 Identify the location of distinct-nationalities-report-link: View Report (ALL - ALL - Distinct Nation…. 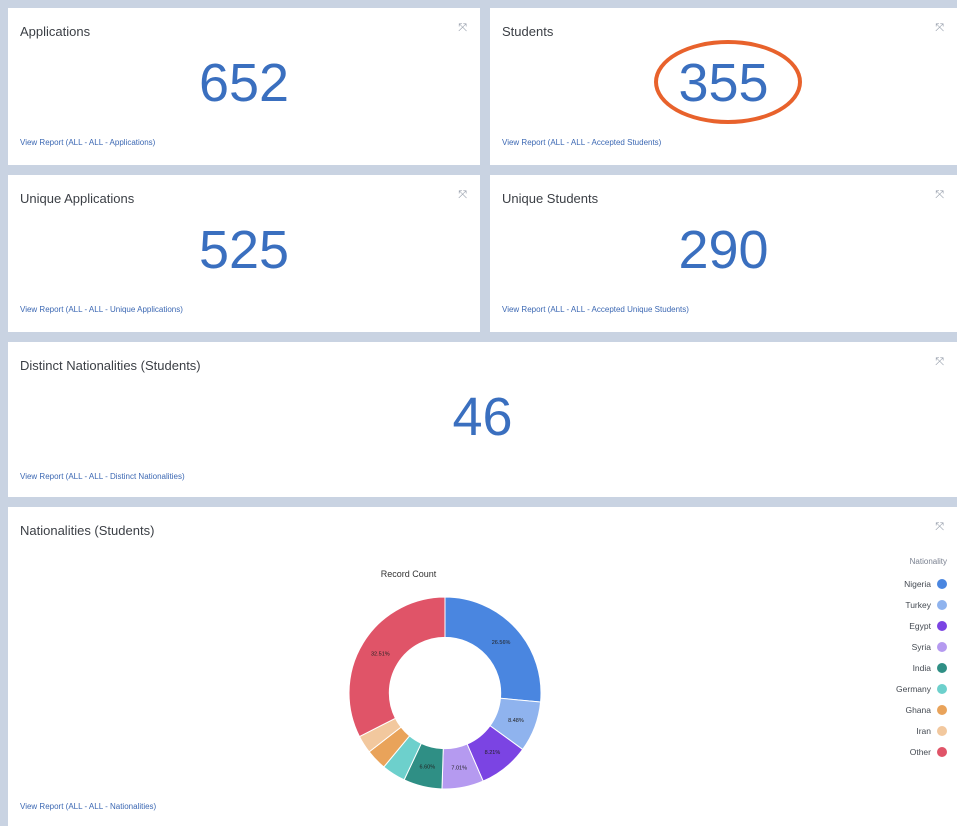
(102, 476).